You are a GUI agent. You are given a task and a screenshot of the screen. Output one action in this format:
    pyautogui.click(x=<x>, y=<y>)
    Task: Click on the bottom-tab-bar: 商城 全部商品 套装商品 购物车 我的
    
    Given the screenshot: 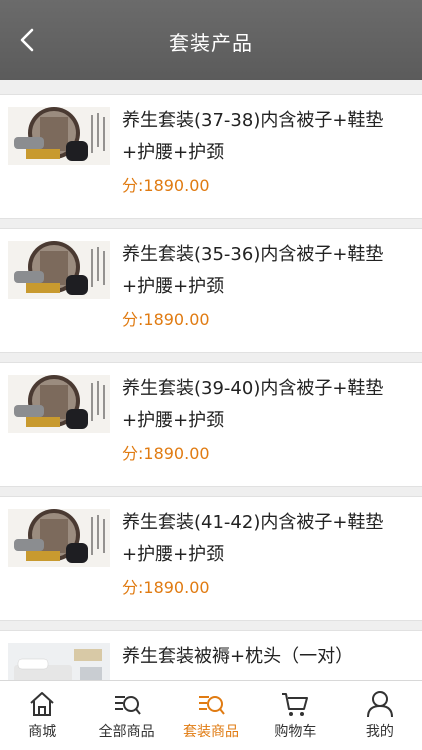 What is the action you would take?
    pyautogui.click(x=211, y=715)
    